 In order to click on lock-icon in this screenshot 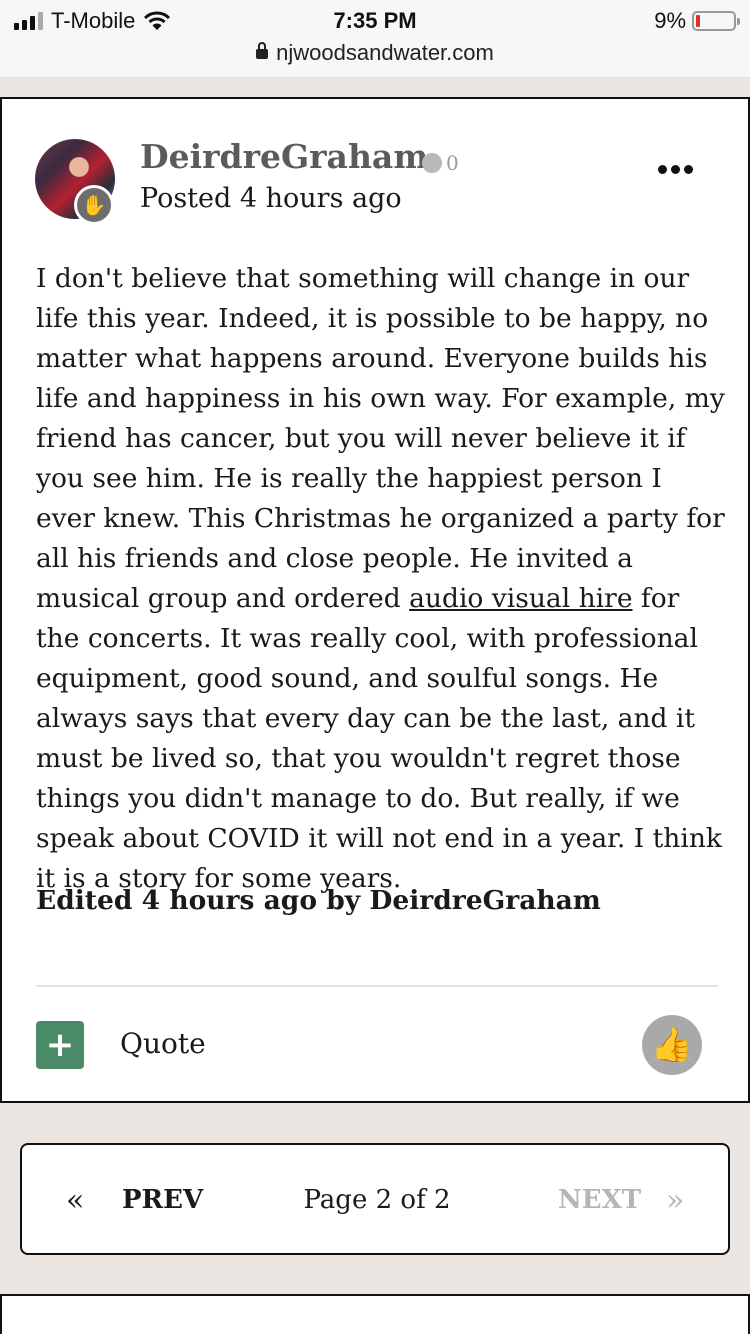, I will do `click(262, 50)`.